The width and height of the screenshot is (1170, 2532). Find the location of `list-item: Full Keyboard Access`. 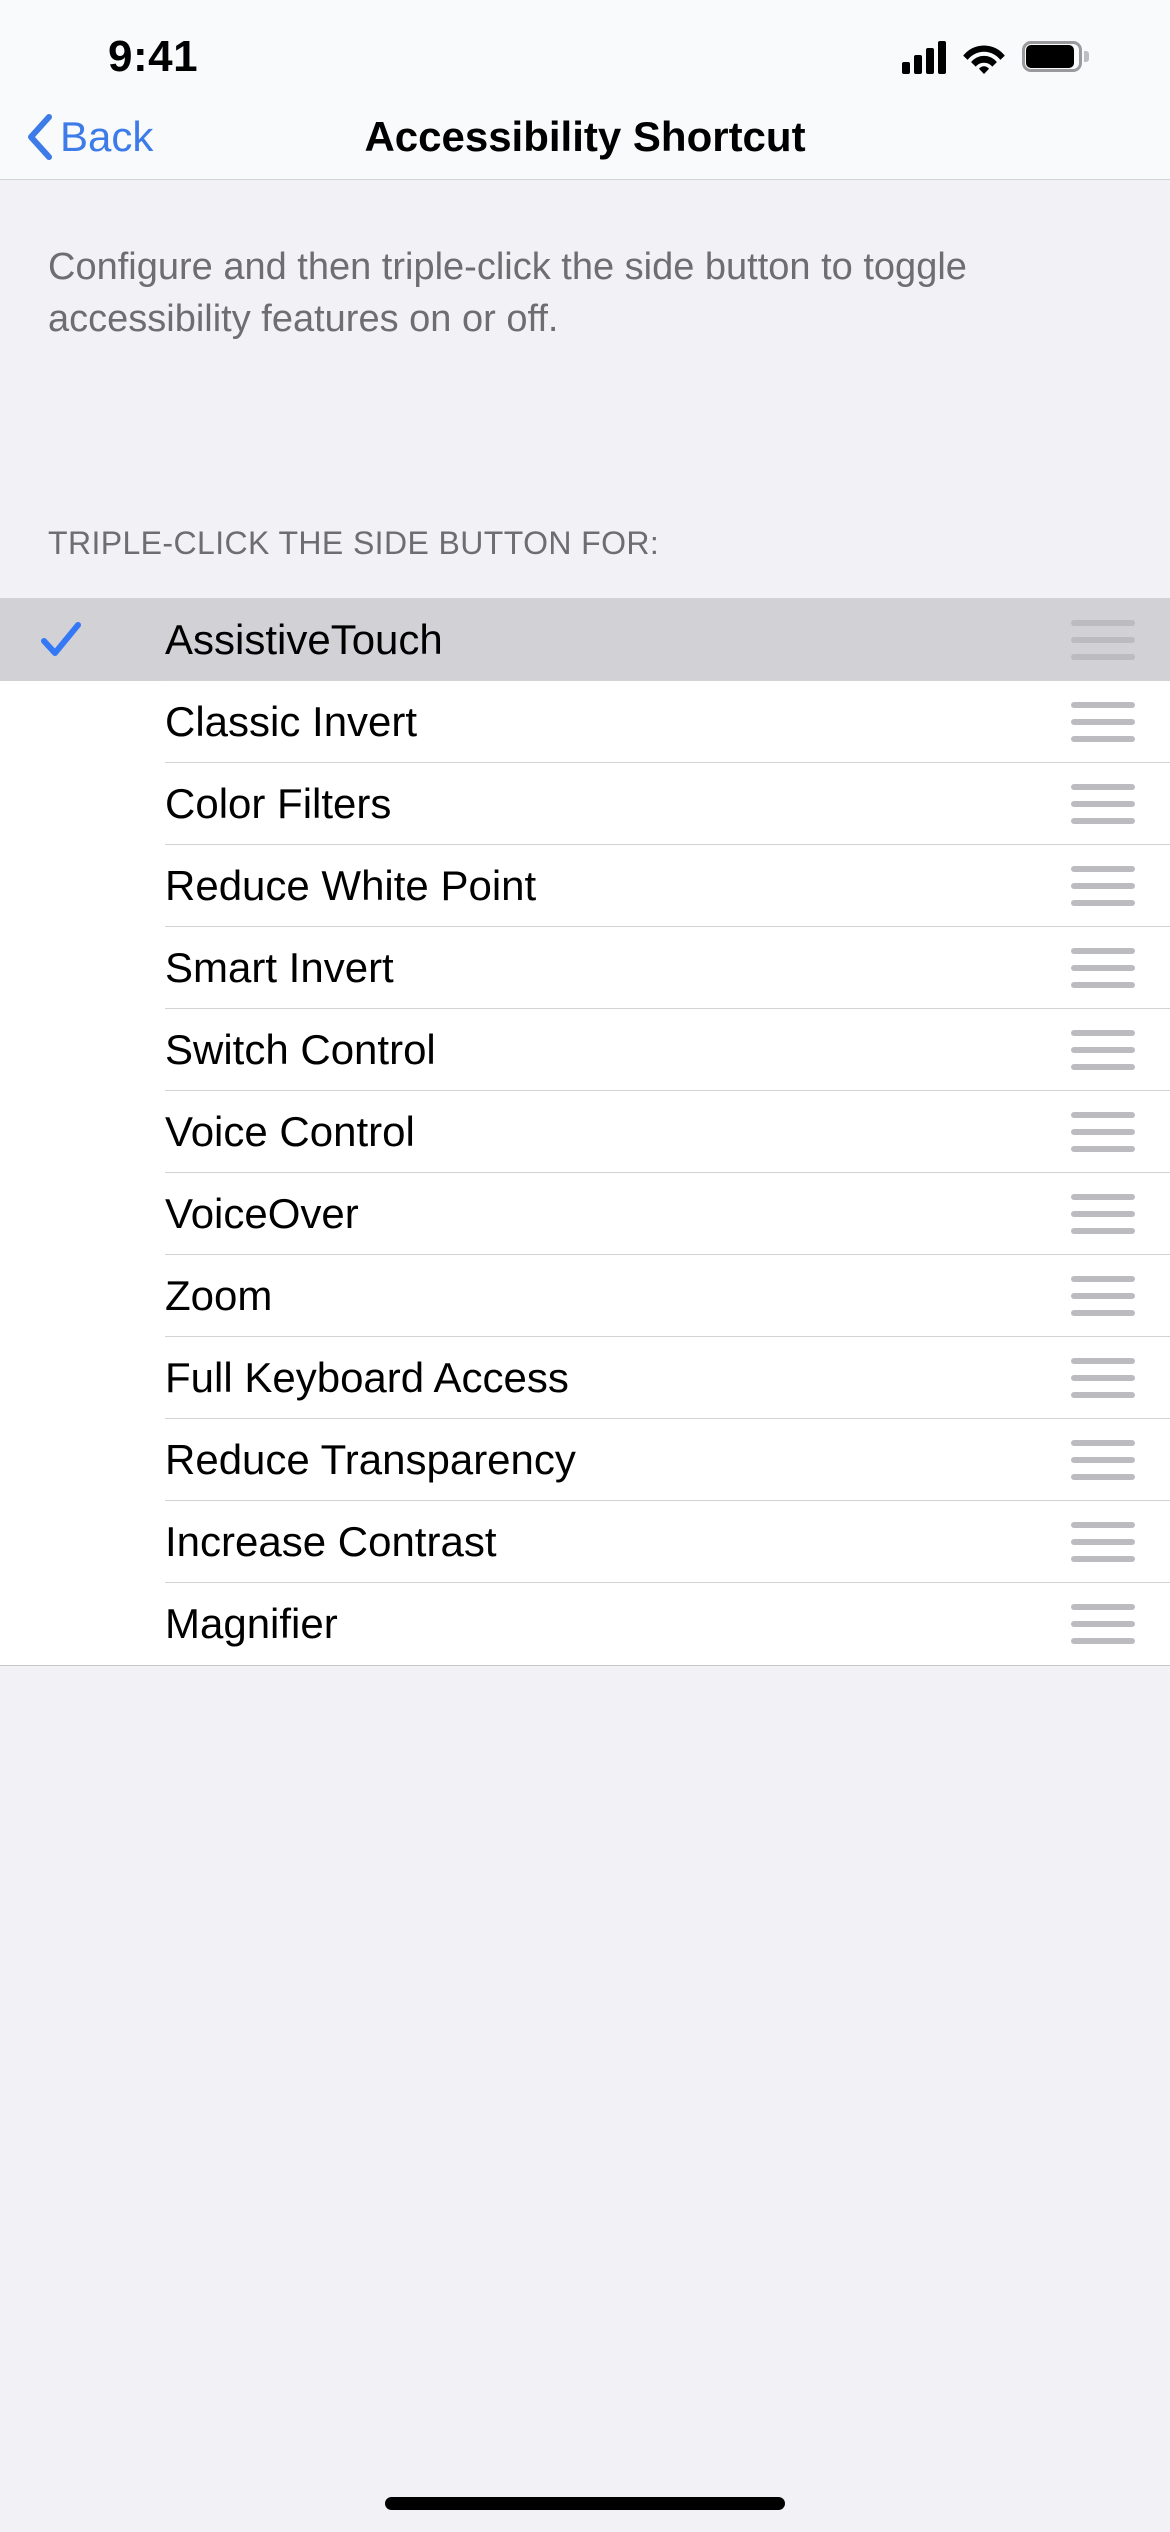

list-item: Full Keyboard Access is located at coordinates (585, 1378).